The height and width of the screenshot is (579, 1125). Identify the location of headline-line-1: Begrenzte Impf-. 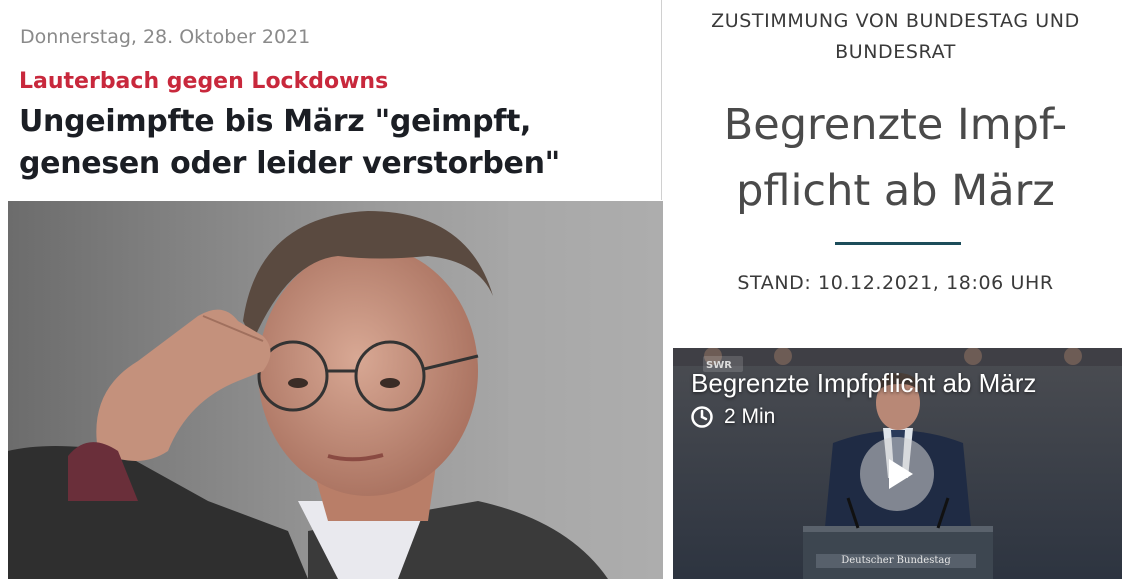
(895, 125).